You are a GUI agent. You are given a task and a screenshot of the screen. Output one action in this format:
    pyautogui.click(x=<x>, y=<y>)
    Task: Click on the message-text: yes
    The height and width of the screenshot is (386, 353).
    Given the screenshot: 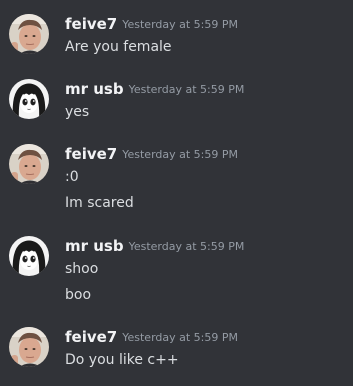 What is the action you would take?
    pyautogui.click(x=77, y=112)
    